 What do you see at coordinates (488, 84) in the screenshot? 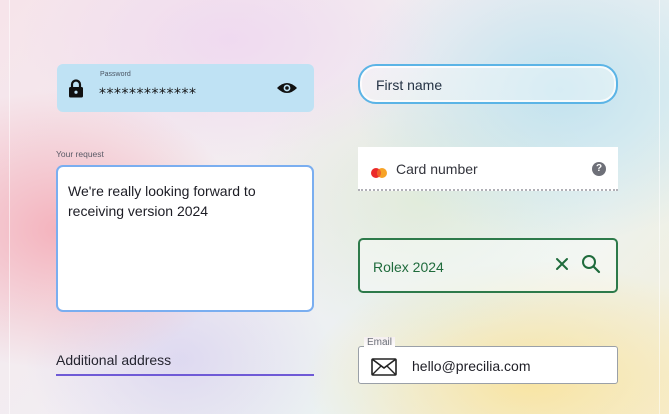
I see `first-name-input: First name` at bounding box center [488, 84].